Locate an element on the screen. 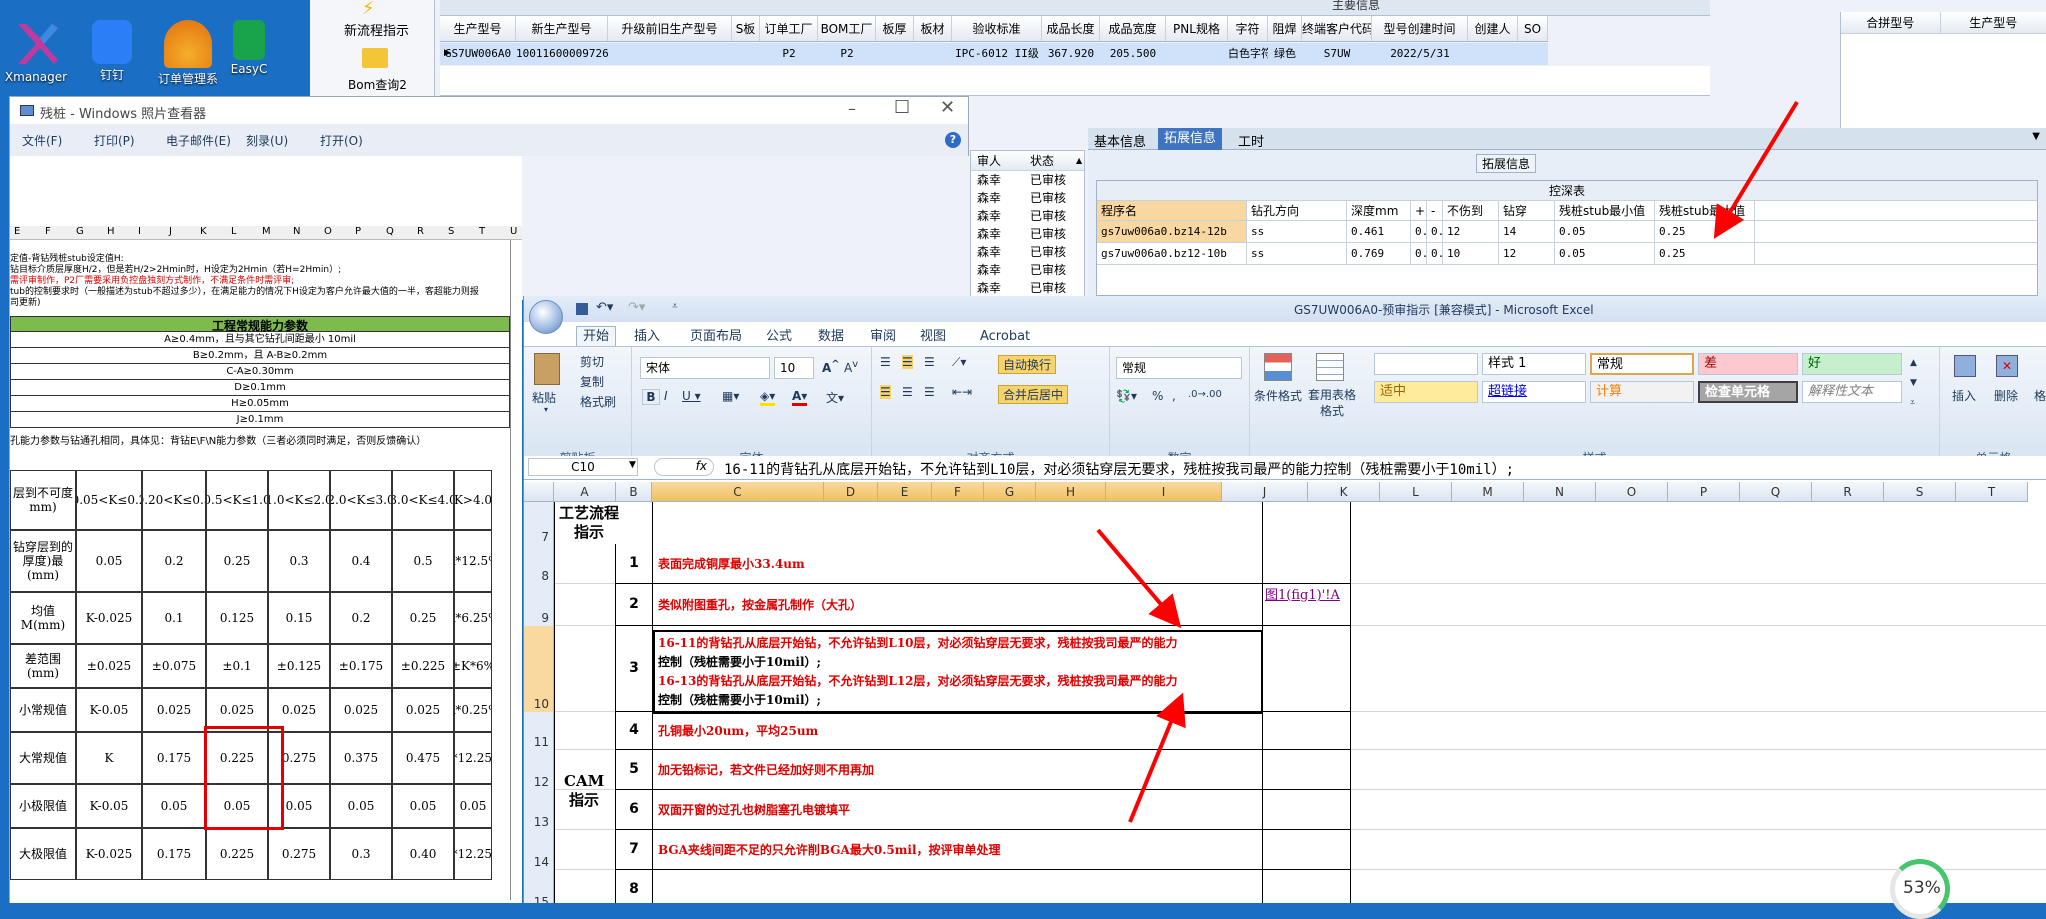 This screenshot has height=919, width=2046. arrow-to-c10-top is located at coordinates (1139, 578).